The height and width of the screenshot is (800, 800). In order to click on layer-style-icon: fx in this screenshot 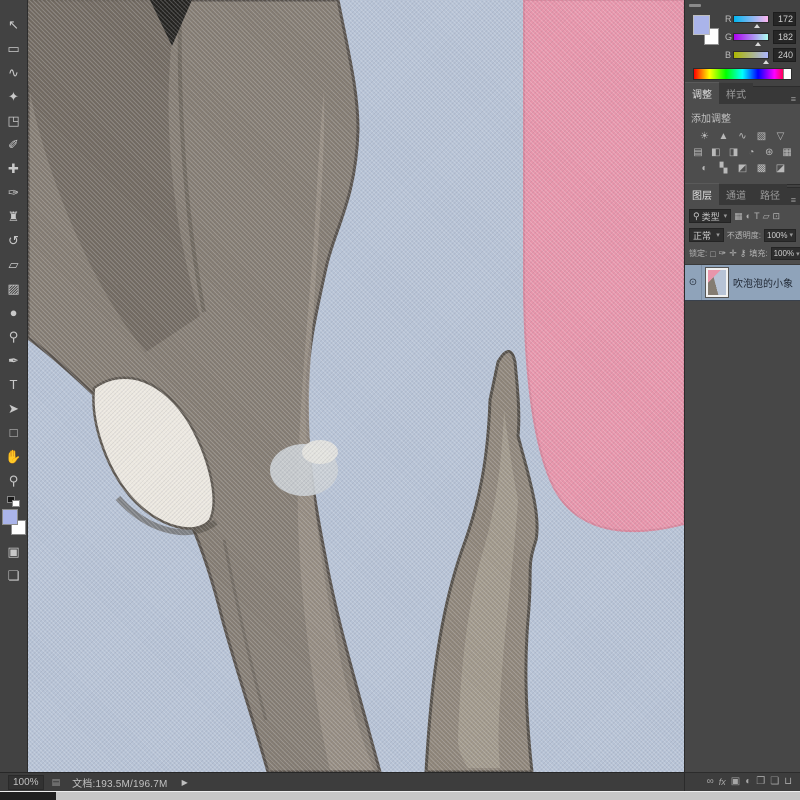, I will do `click(722, 782)`.